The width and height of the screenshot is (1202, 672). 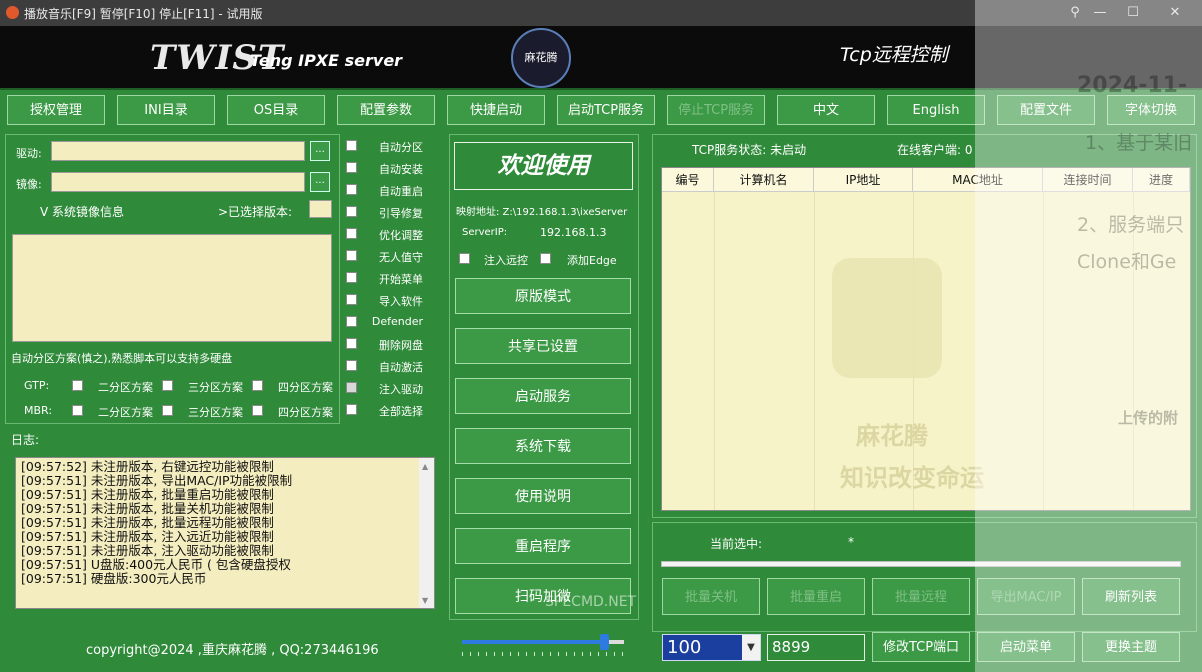 I want to click on port-input: 8899, so click(x=816, y=647).